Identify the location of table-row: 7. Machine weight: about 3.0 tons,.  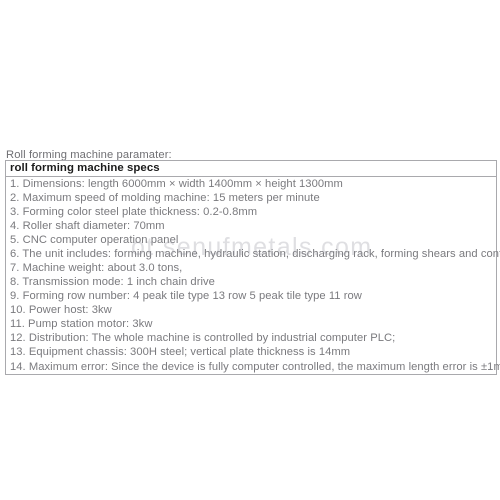
(251, 268).